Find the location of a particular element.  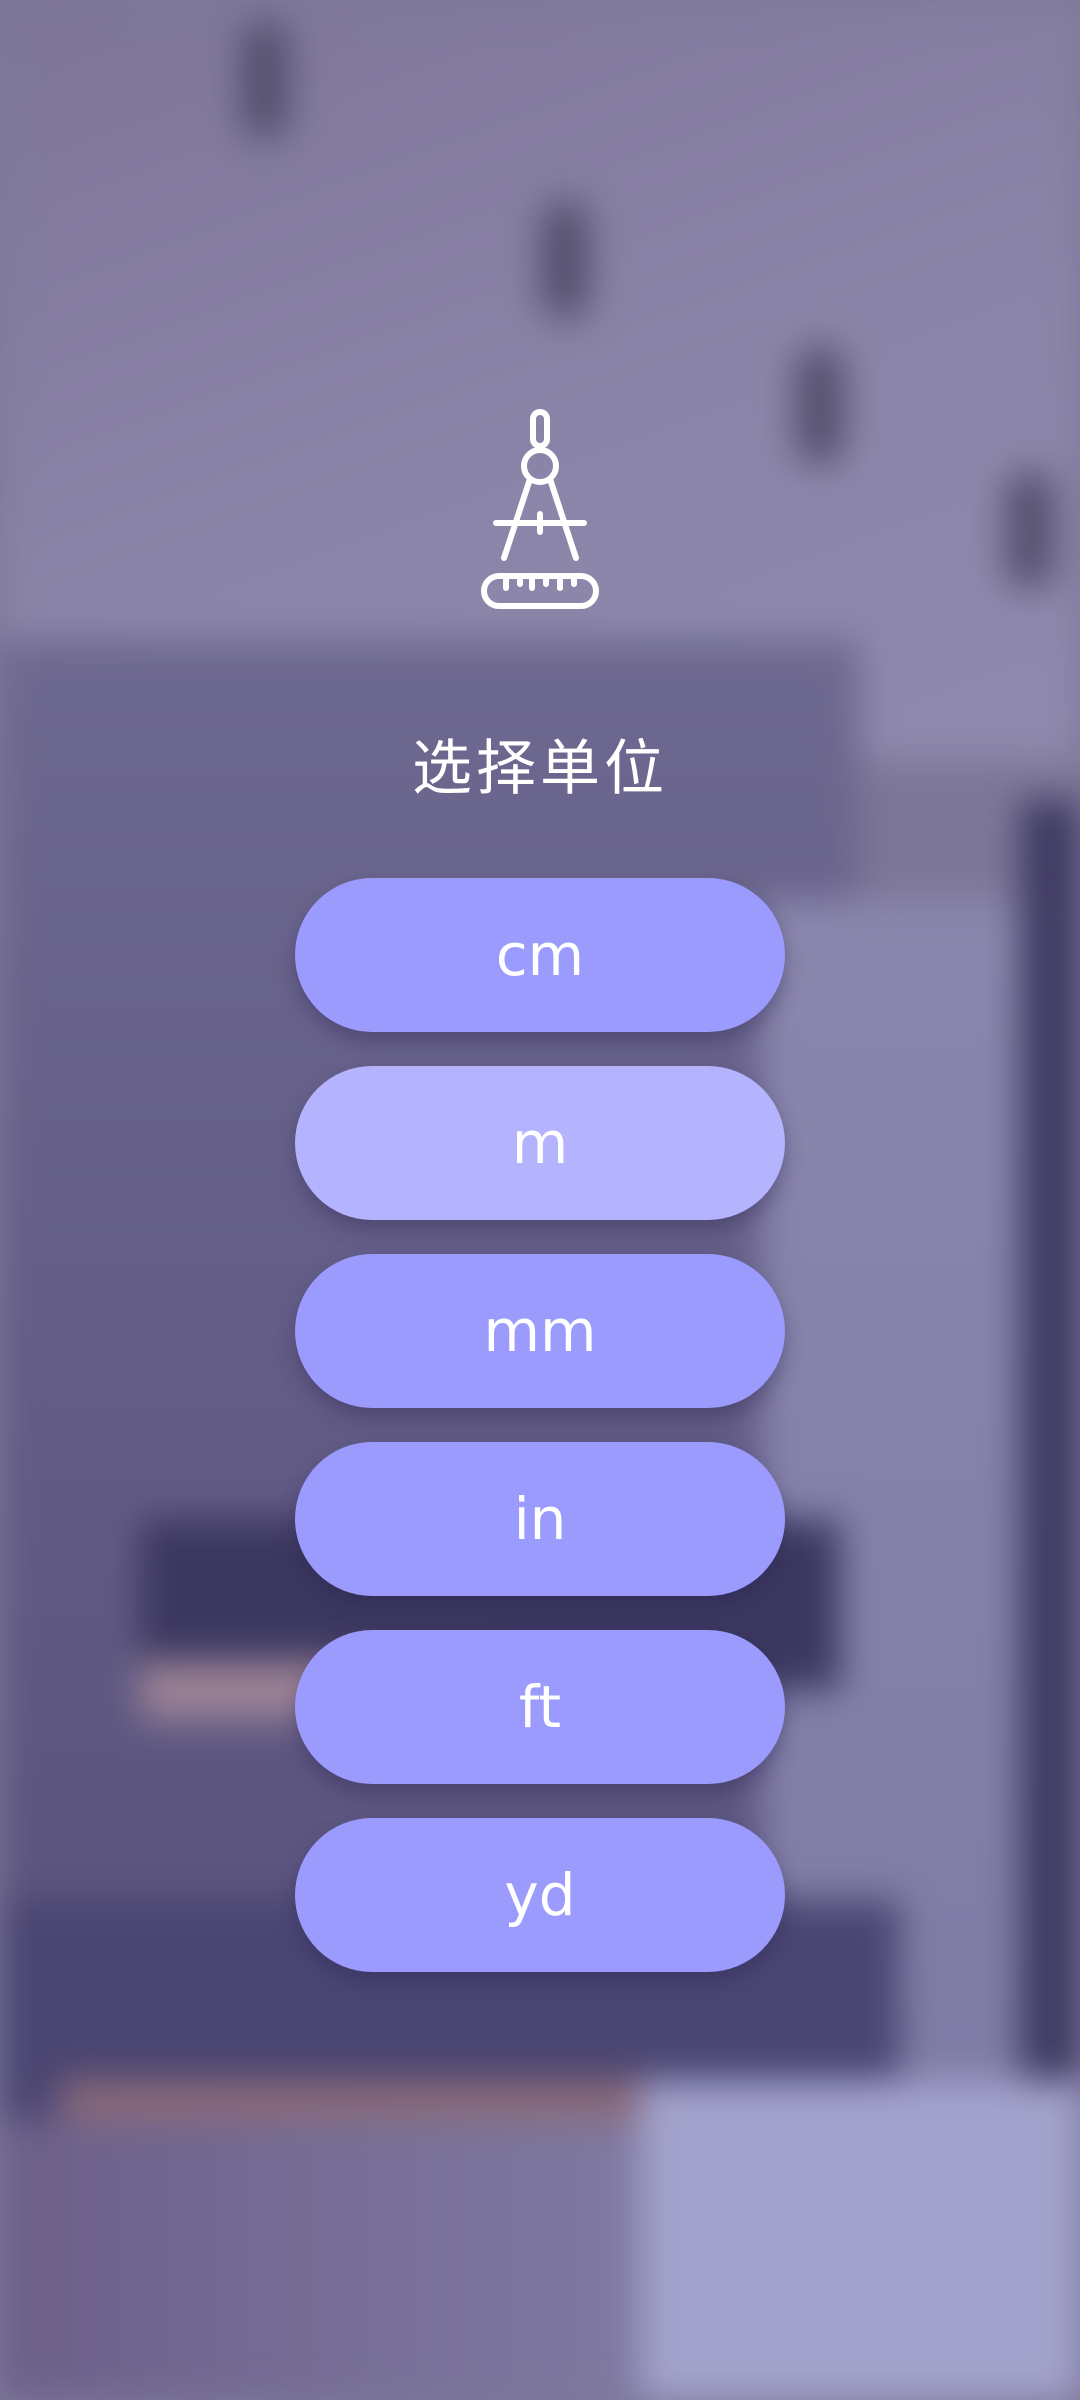

unit-button-mm: mm is located at coordinates (540, 1331).